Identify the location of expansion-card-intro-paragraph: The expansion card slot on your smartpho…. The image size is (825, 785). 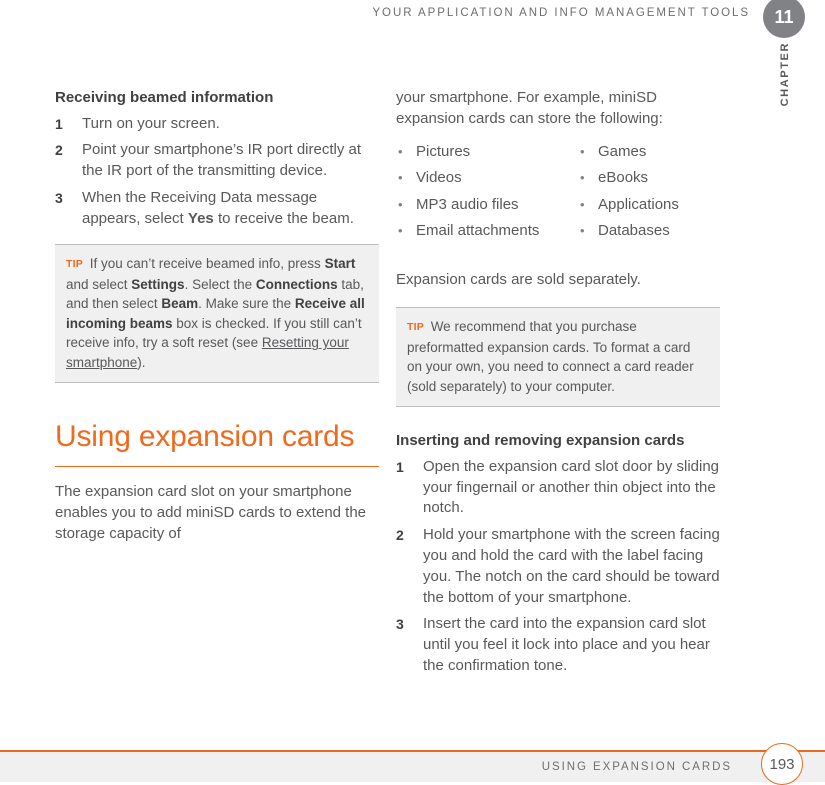
(211, 513).